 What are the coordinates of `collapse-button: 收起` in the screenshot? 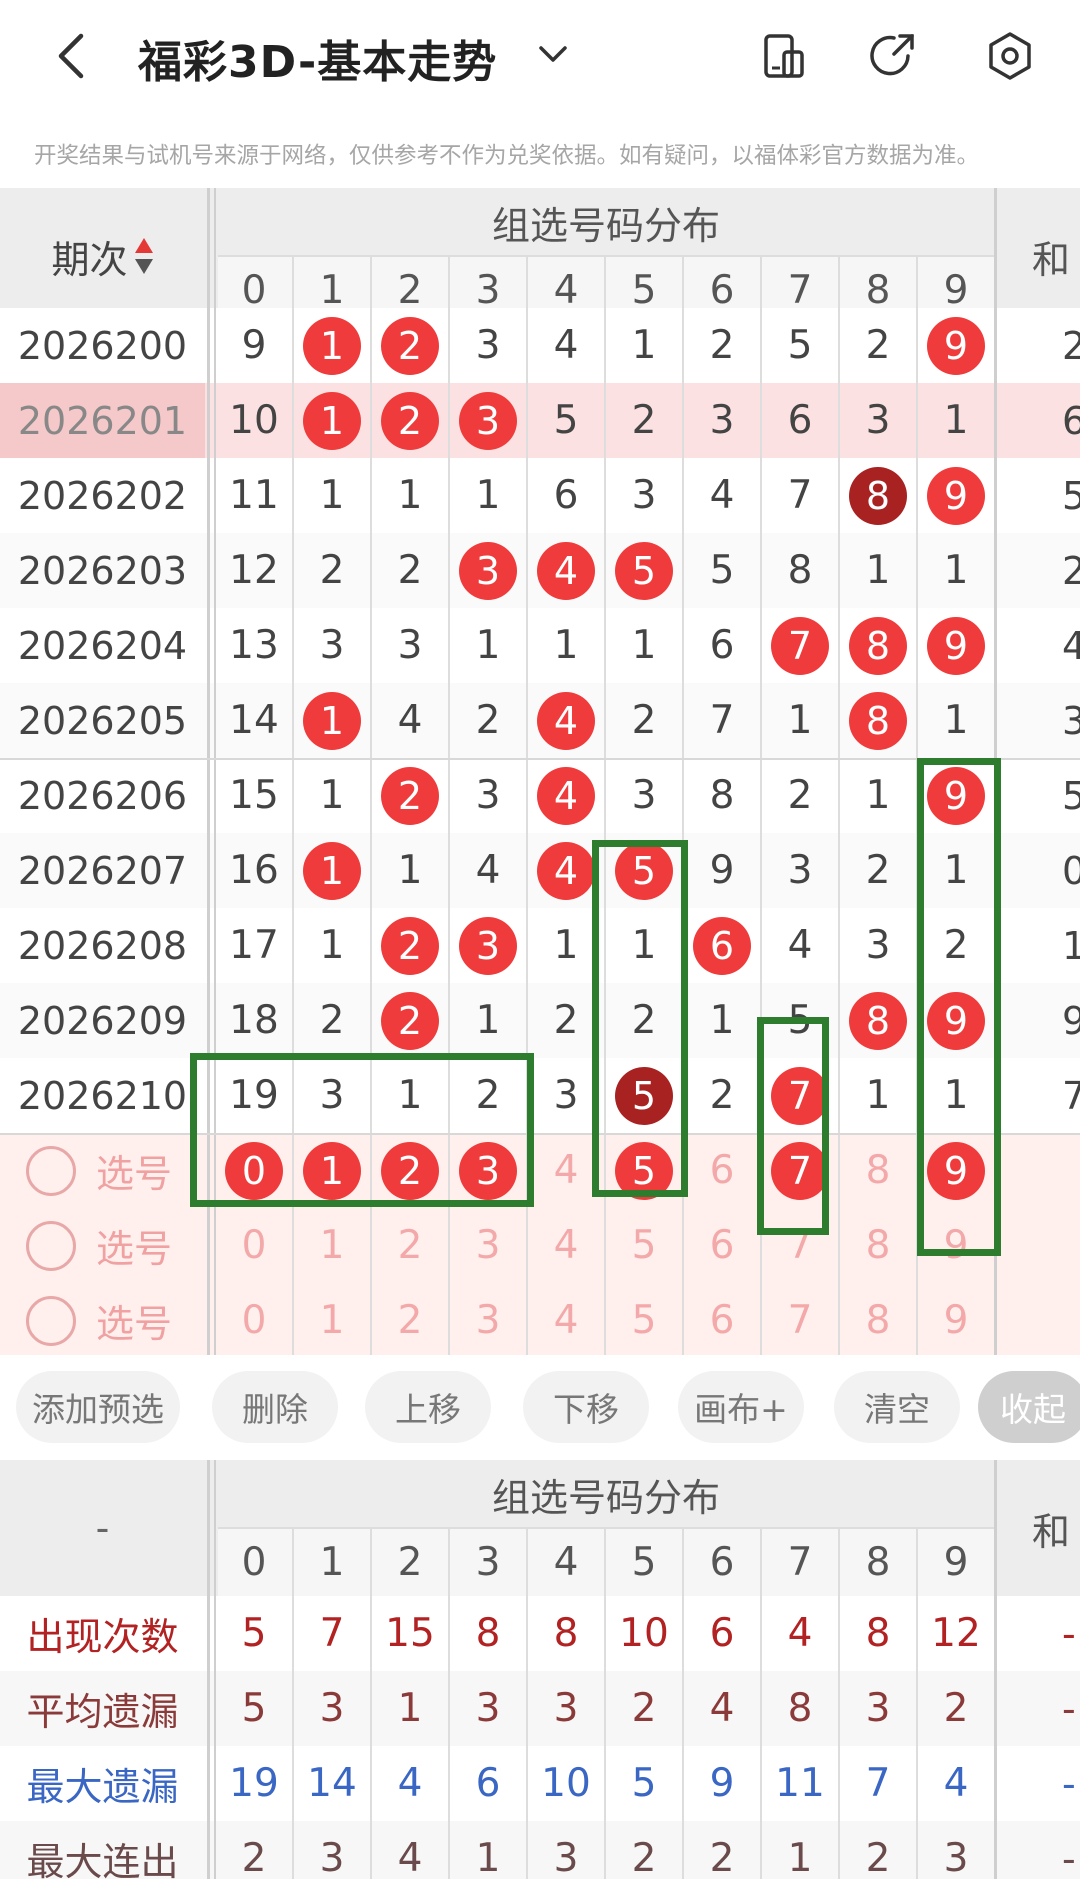 It's located at (1029, 1407).